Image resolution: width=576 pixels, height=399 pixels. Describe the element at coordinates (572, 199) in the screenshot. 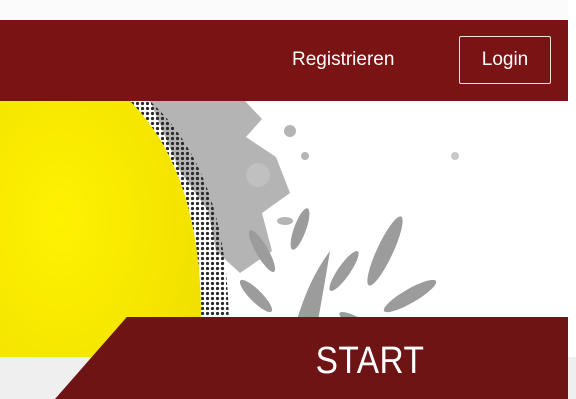

I see `right-edge` at that location.